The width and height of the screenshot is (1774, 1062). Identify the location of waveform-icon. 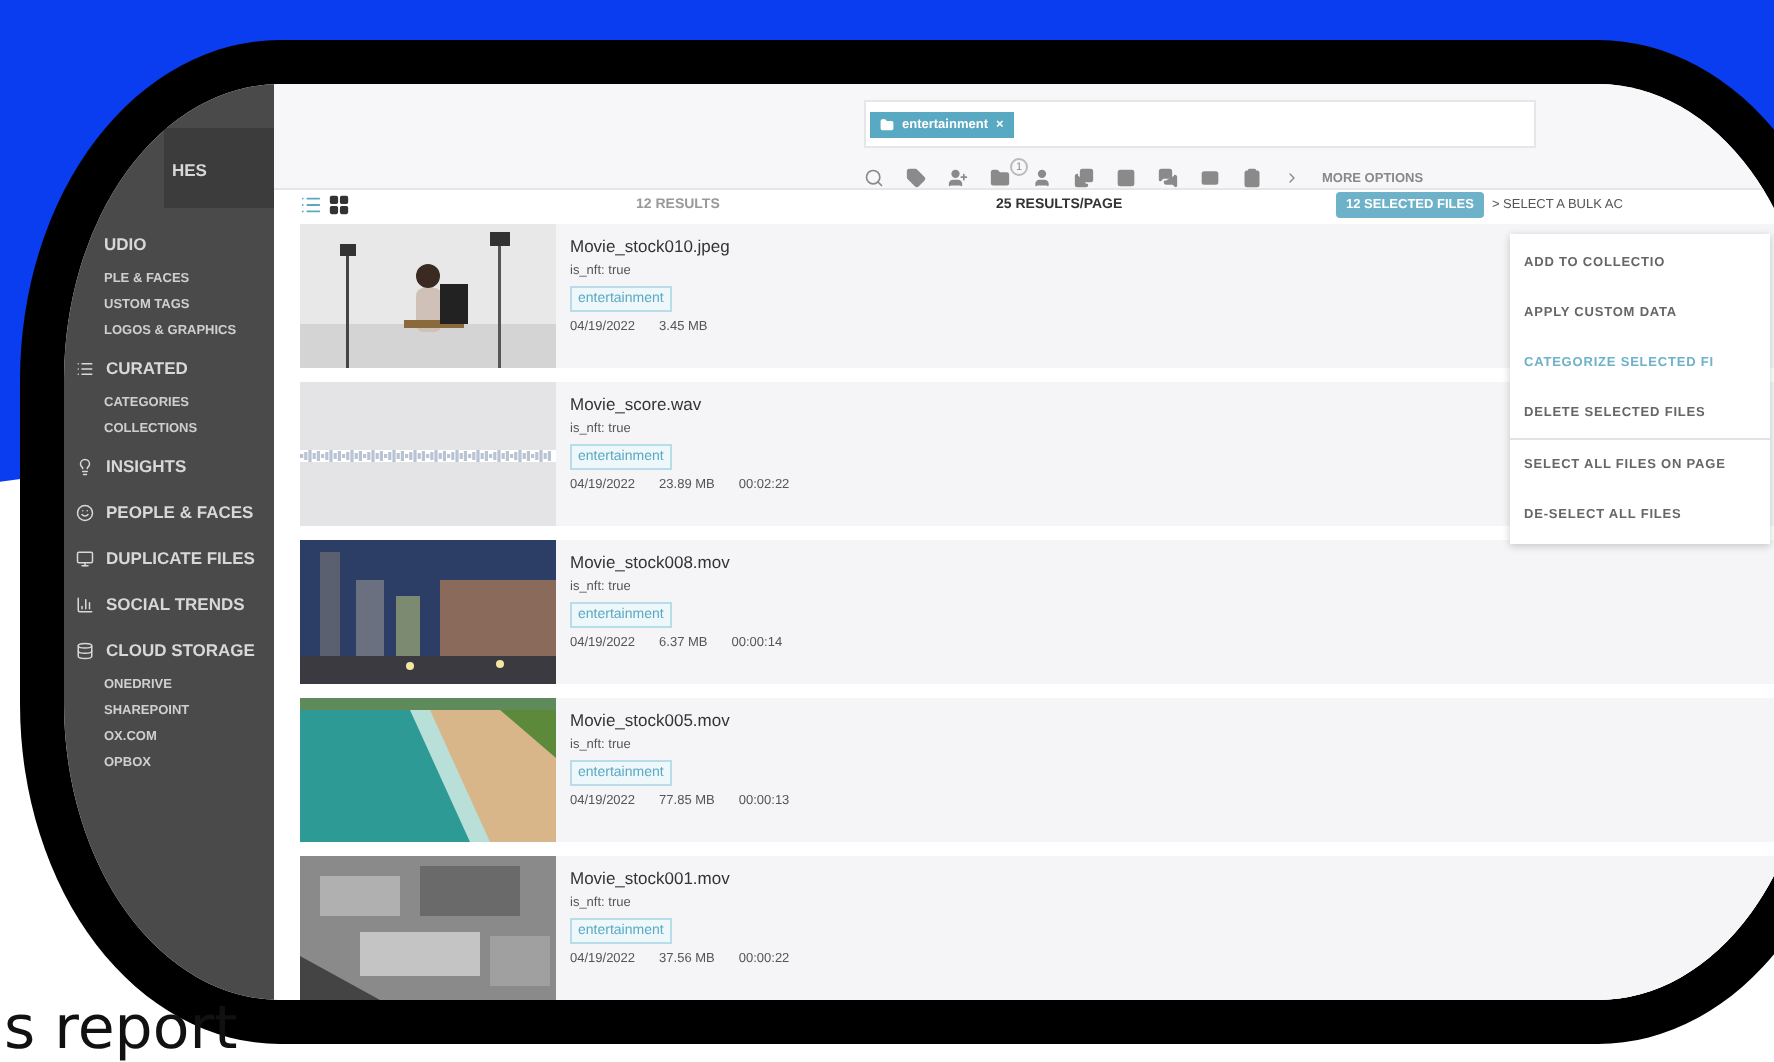
(428, 454).